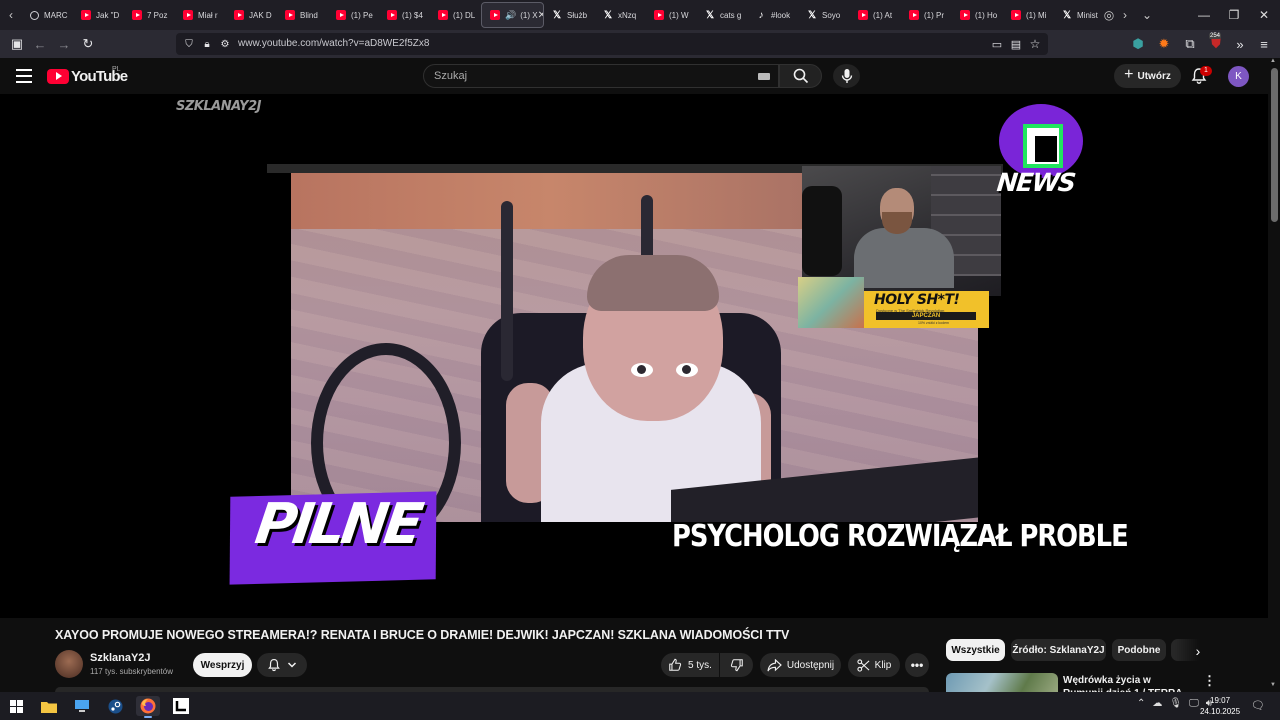 The image size is (1280, 720). Describe the element at coordinates (1190, 44) in the screenshot. I see `extensions-puzzle-icon: ⧉` at that location.